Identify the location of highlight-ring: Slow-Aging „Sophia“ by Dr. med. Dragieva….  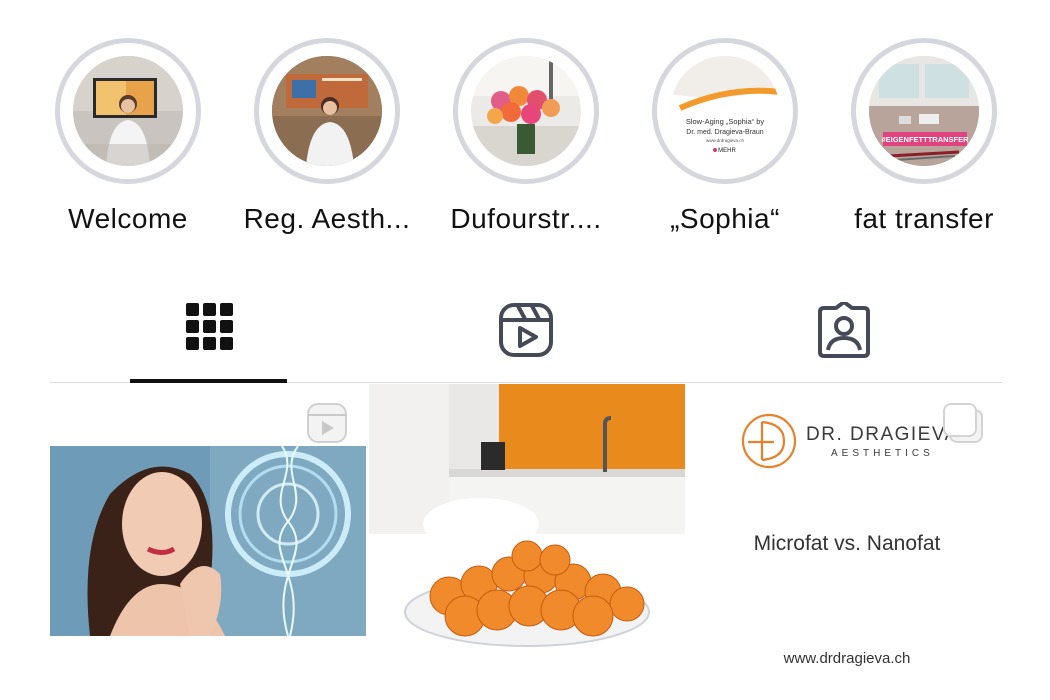
(725, 111).